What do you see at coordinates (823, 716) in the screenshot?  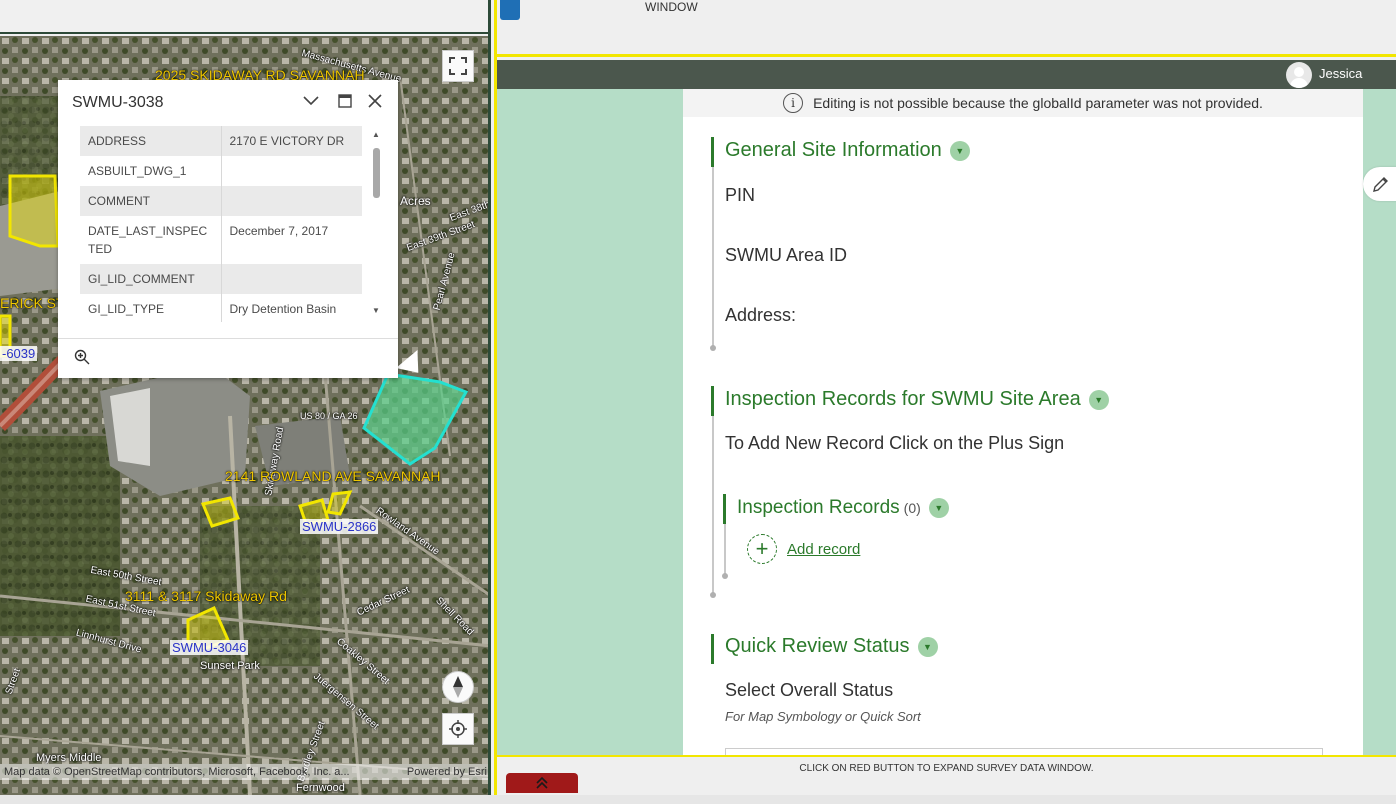 I see `field-hint-overall-status: For Map Symbology or Quick Sort` at bounding box center [823, 716].